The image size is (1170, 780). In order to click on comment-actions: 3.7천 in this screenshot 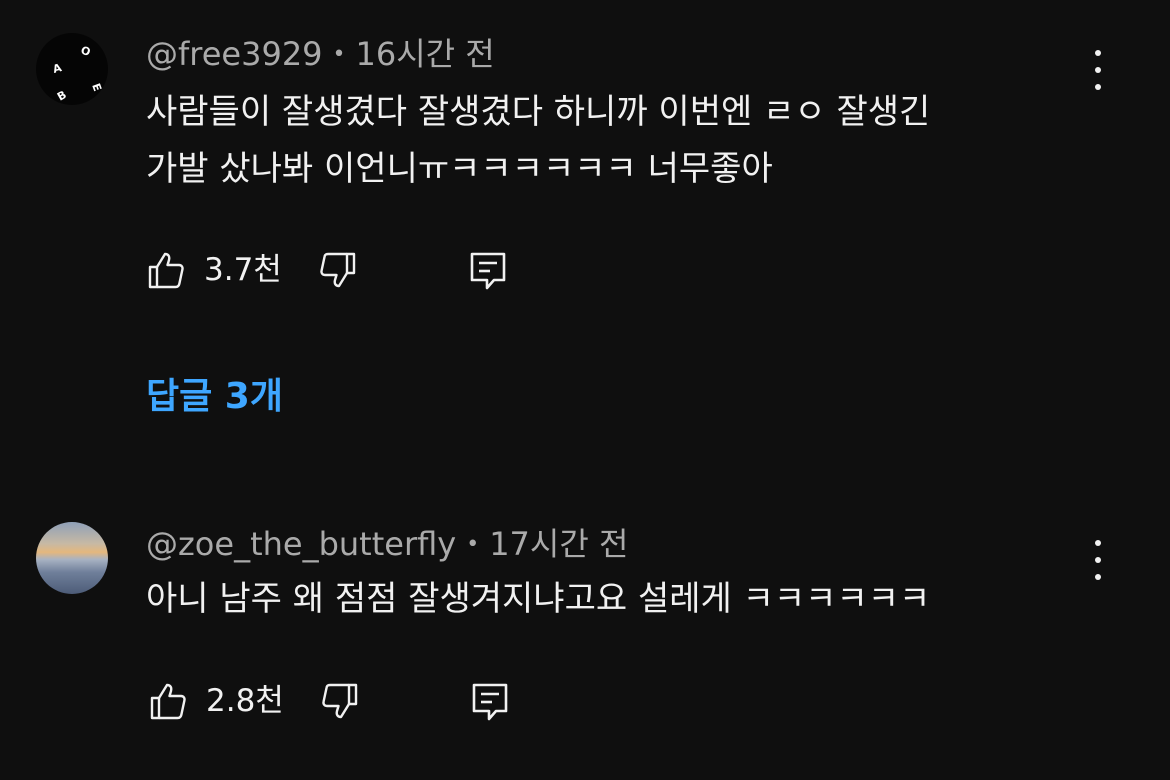, I will do `click(356, 273)`.